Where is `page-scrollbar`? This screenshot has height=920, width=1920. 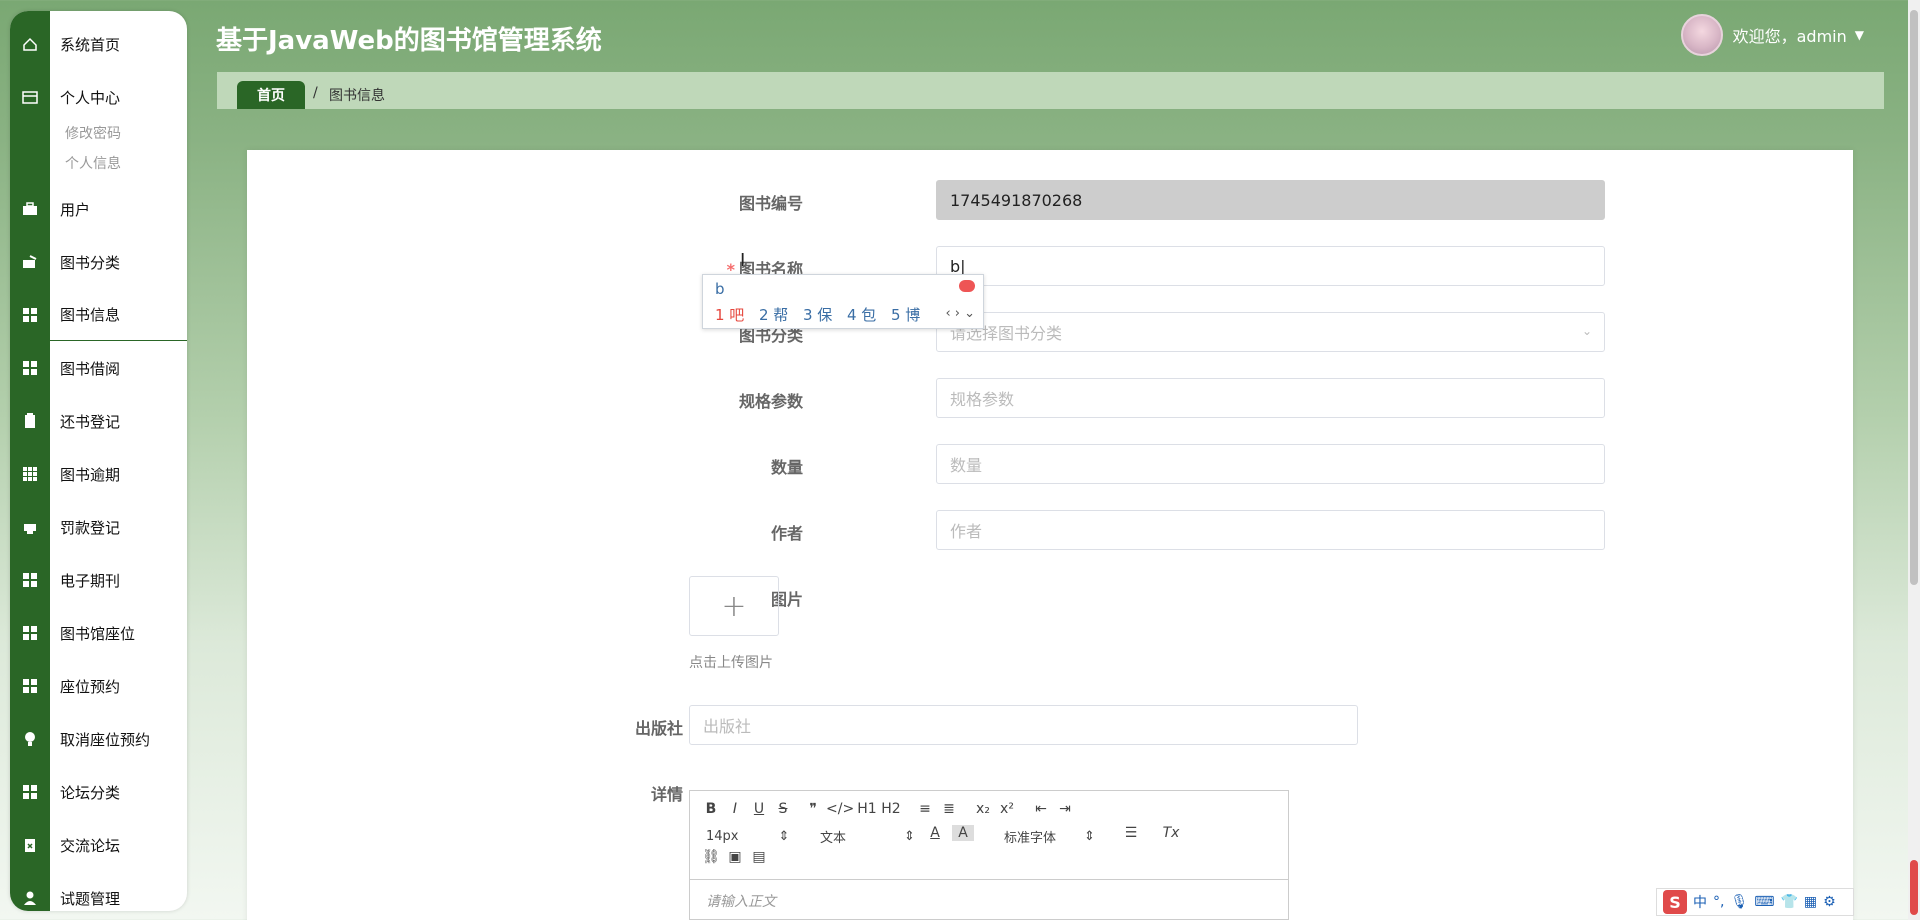
page-scrollbar is located at coordinates (1914, 460).